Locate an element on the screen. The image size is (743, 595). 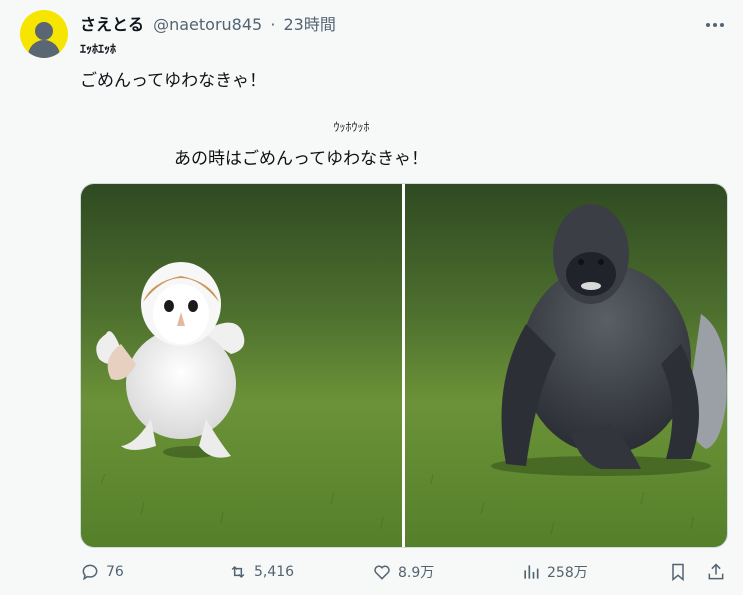
like-count: 8.9万 is located at coordinates (416, 573).